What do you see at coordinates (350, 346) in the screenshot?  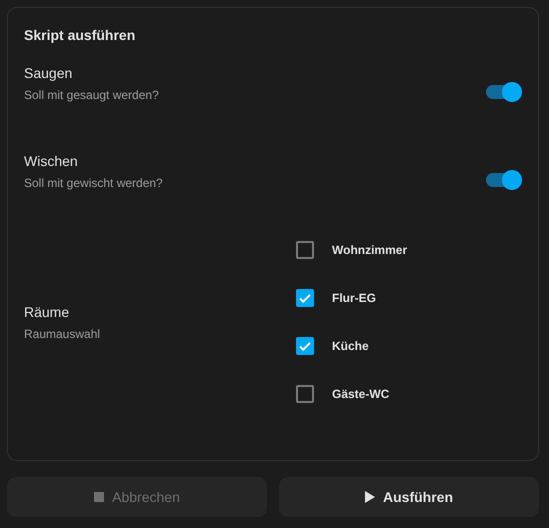 I see `option-label: Küche` at bounding box center [350, 346].